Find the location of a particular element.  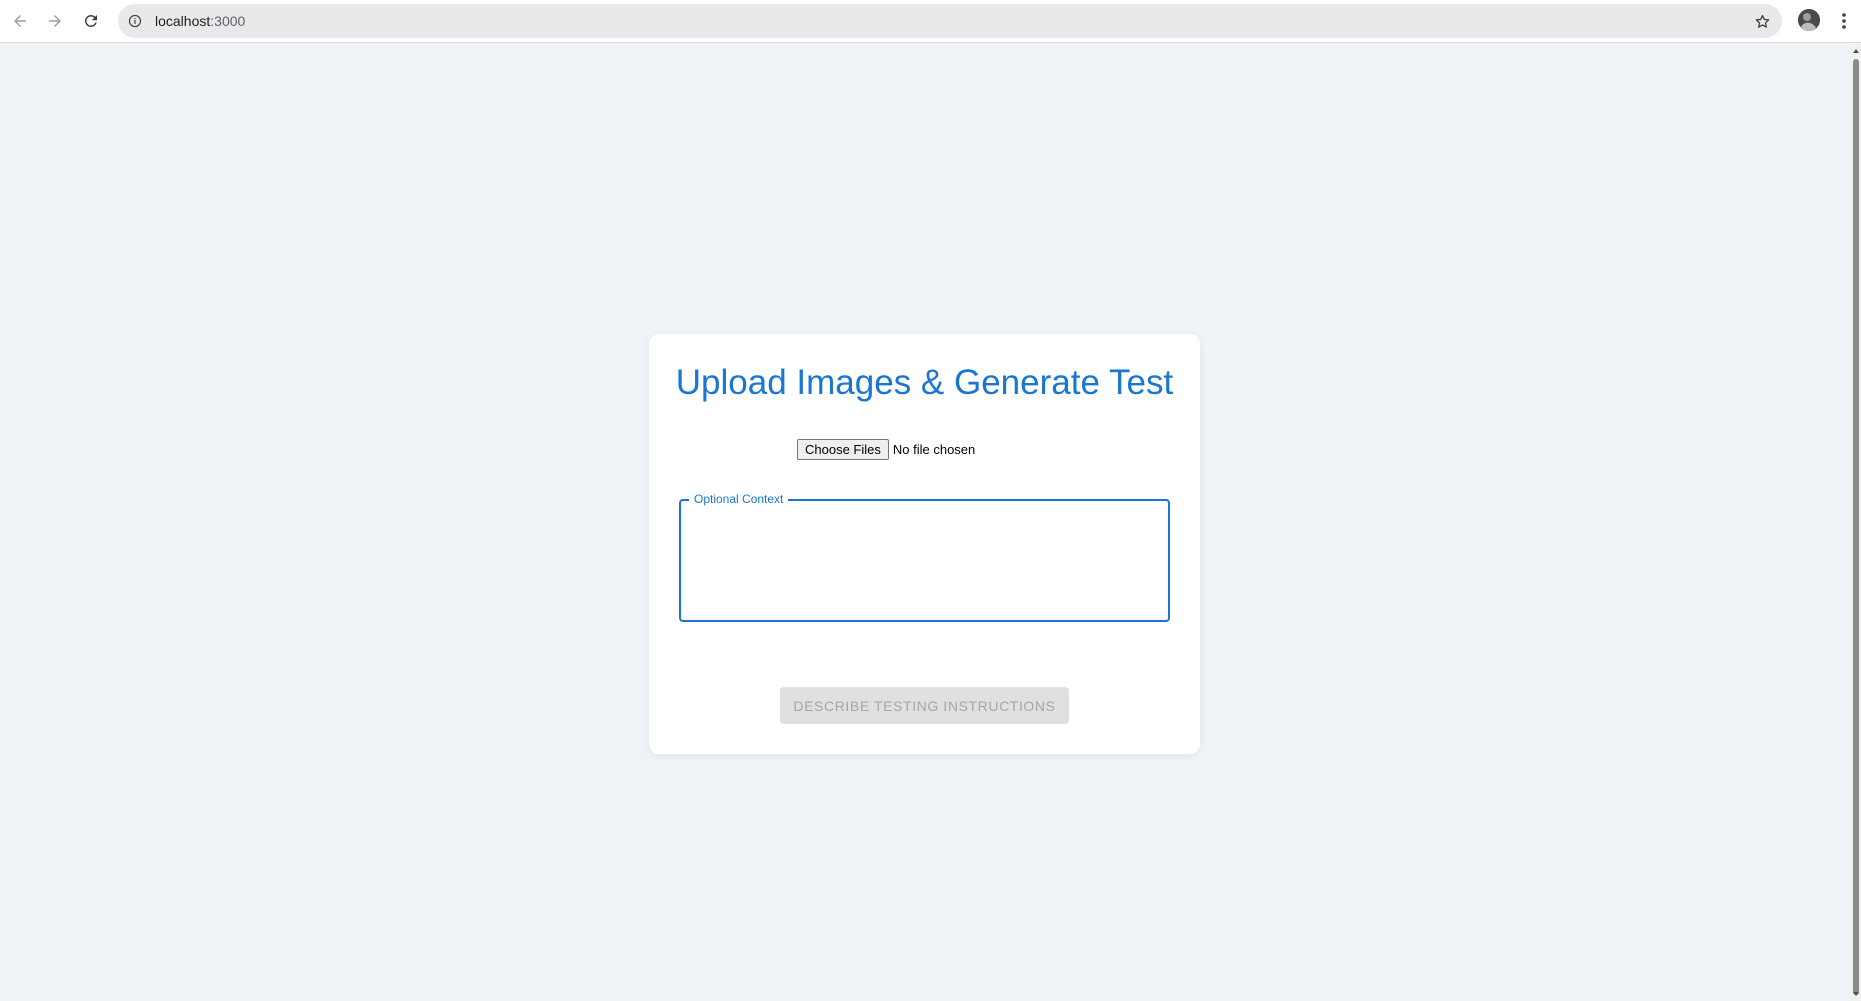

reload-button is located at coordinates (91, 21).